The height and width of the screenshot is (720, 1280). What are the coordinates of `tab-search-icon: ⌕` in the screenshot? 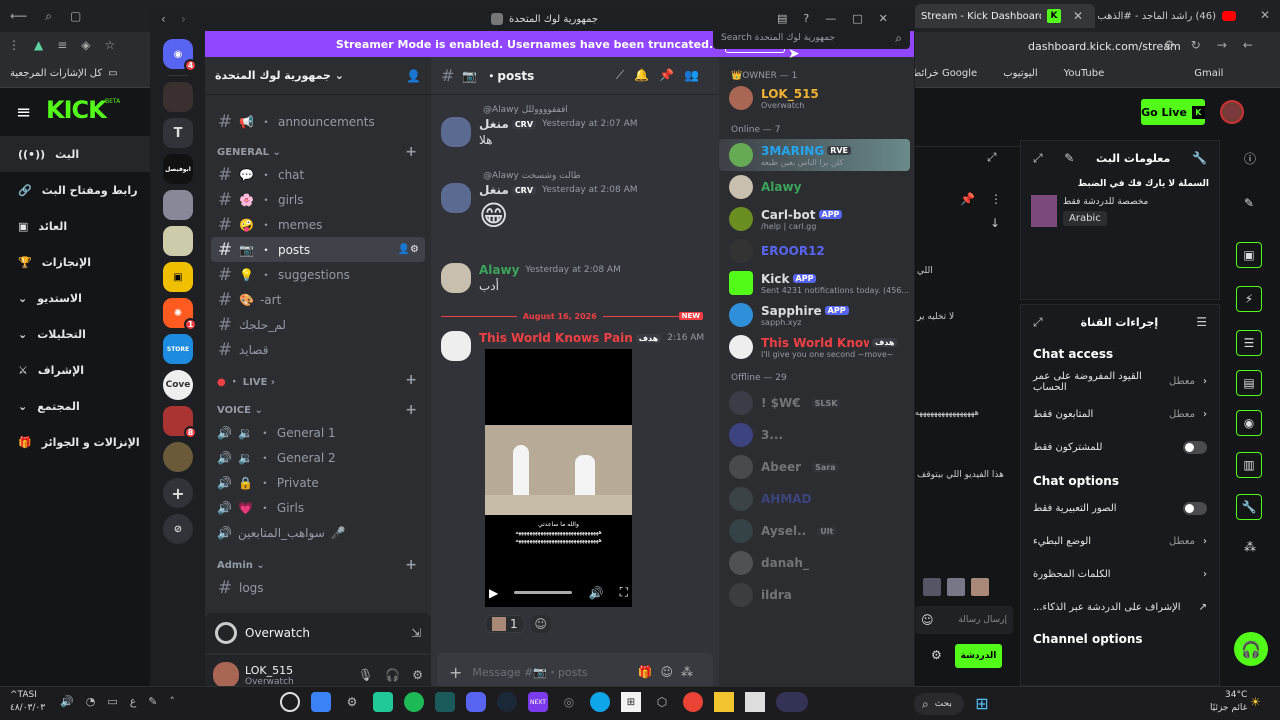 It's located at (48, 16).